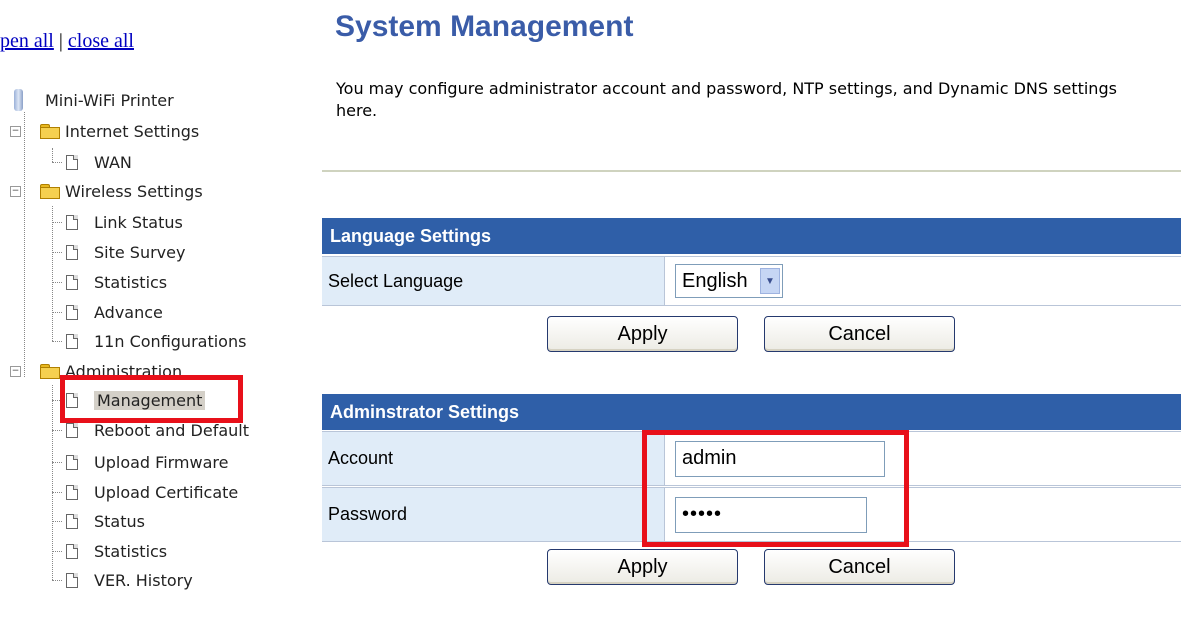 This screenshot has width=1181, height=623. What do you see at coordinates (128, 312) in the screenshot?
I see `tree-item-label: Advance` at bounding box center [128, 312].